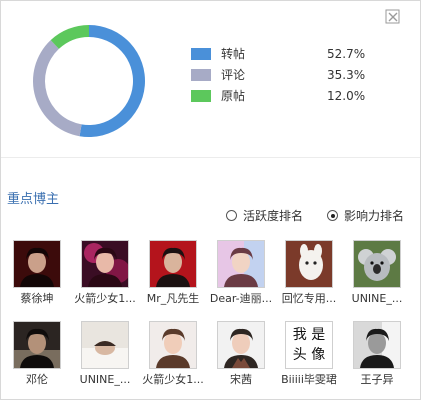 This screenshot has height=400, width=421. I want to click on blogger-card: 蔡徐坤, so click(37, 274).